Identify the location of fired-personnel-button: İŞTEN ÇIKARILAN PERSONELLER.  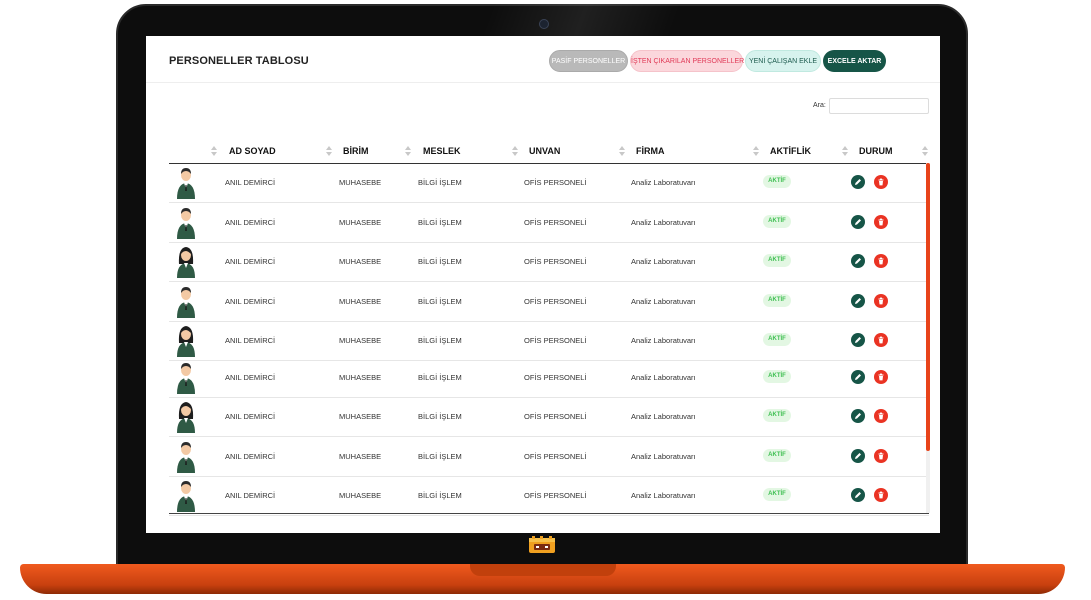
(687, 61).